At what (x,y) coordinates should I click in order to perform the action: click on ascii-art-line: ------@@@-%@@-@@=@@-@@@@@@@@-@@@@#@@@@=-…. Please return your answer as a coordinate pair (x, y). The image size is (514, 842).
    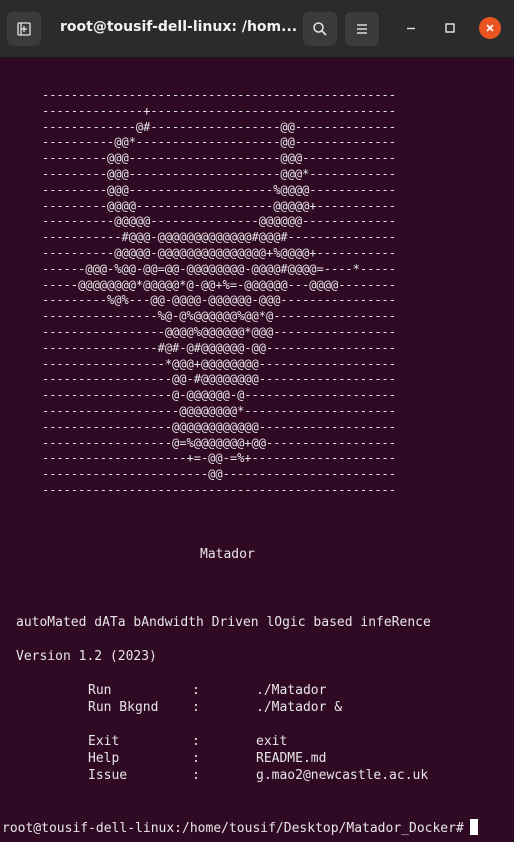
    Looking at the image, I should click on (219, 268).